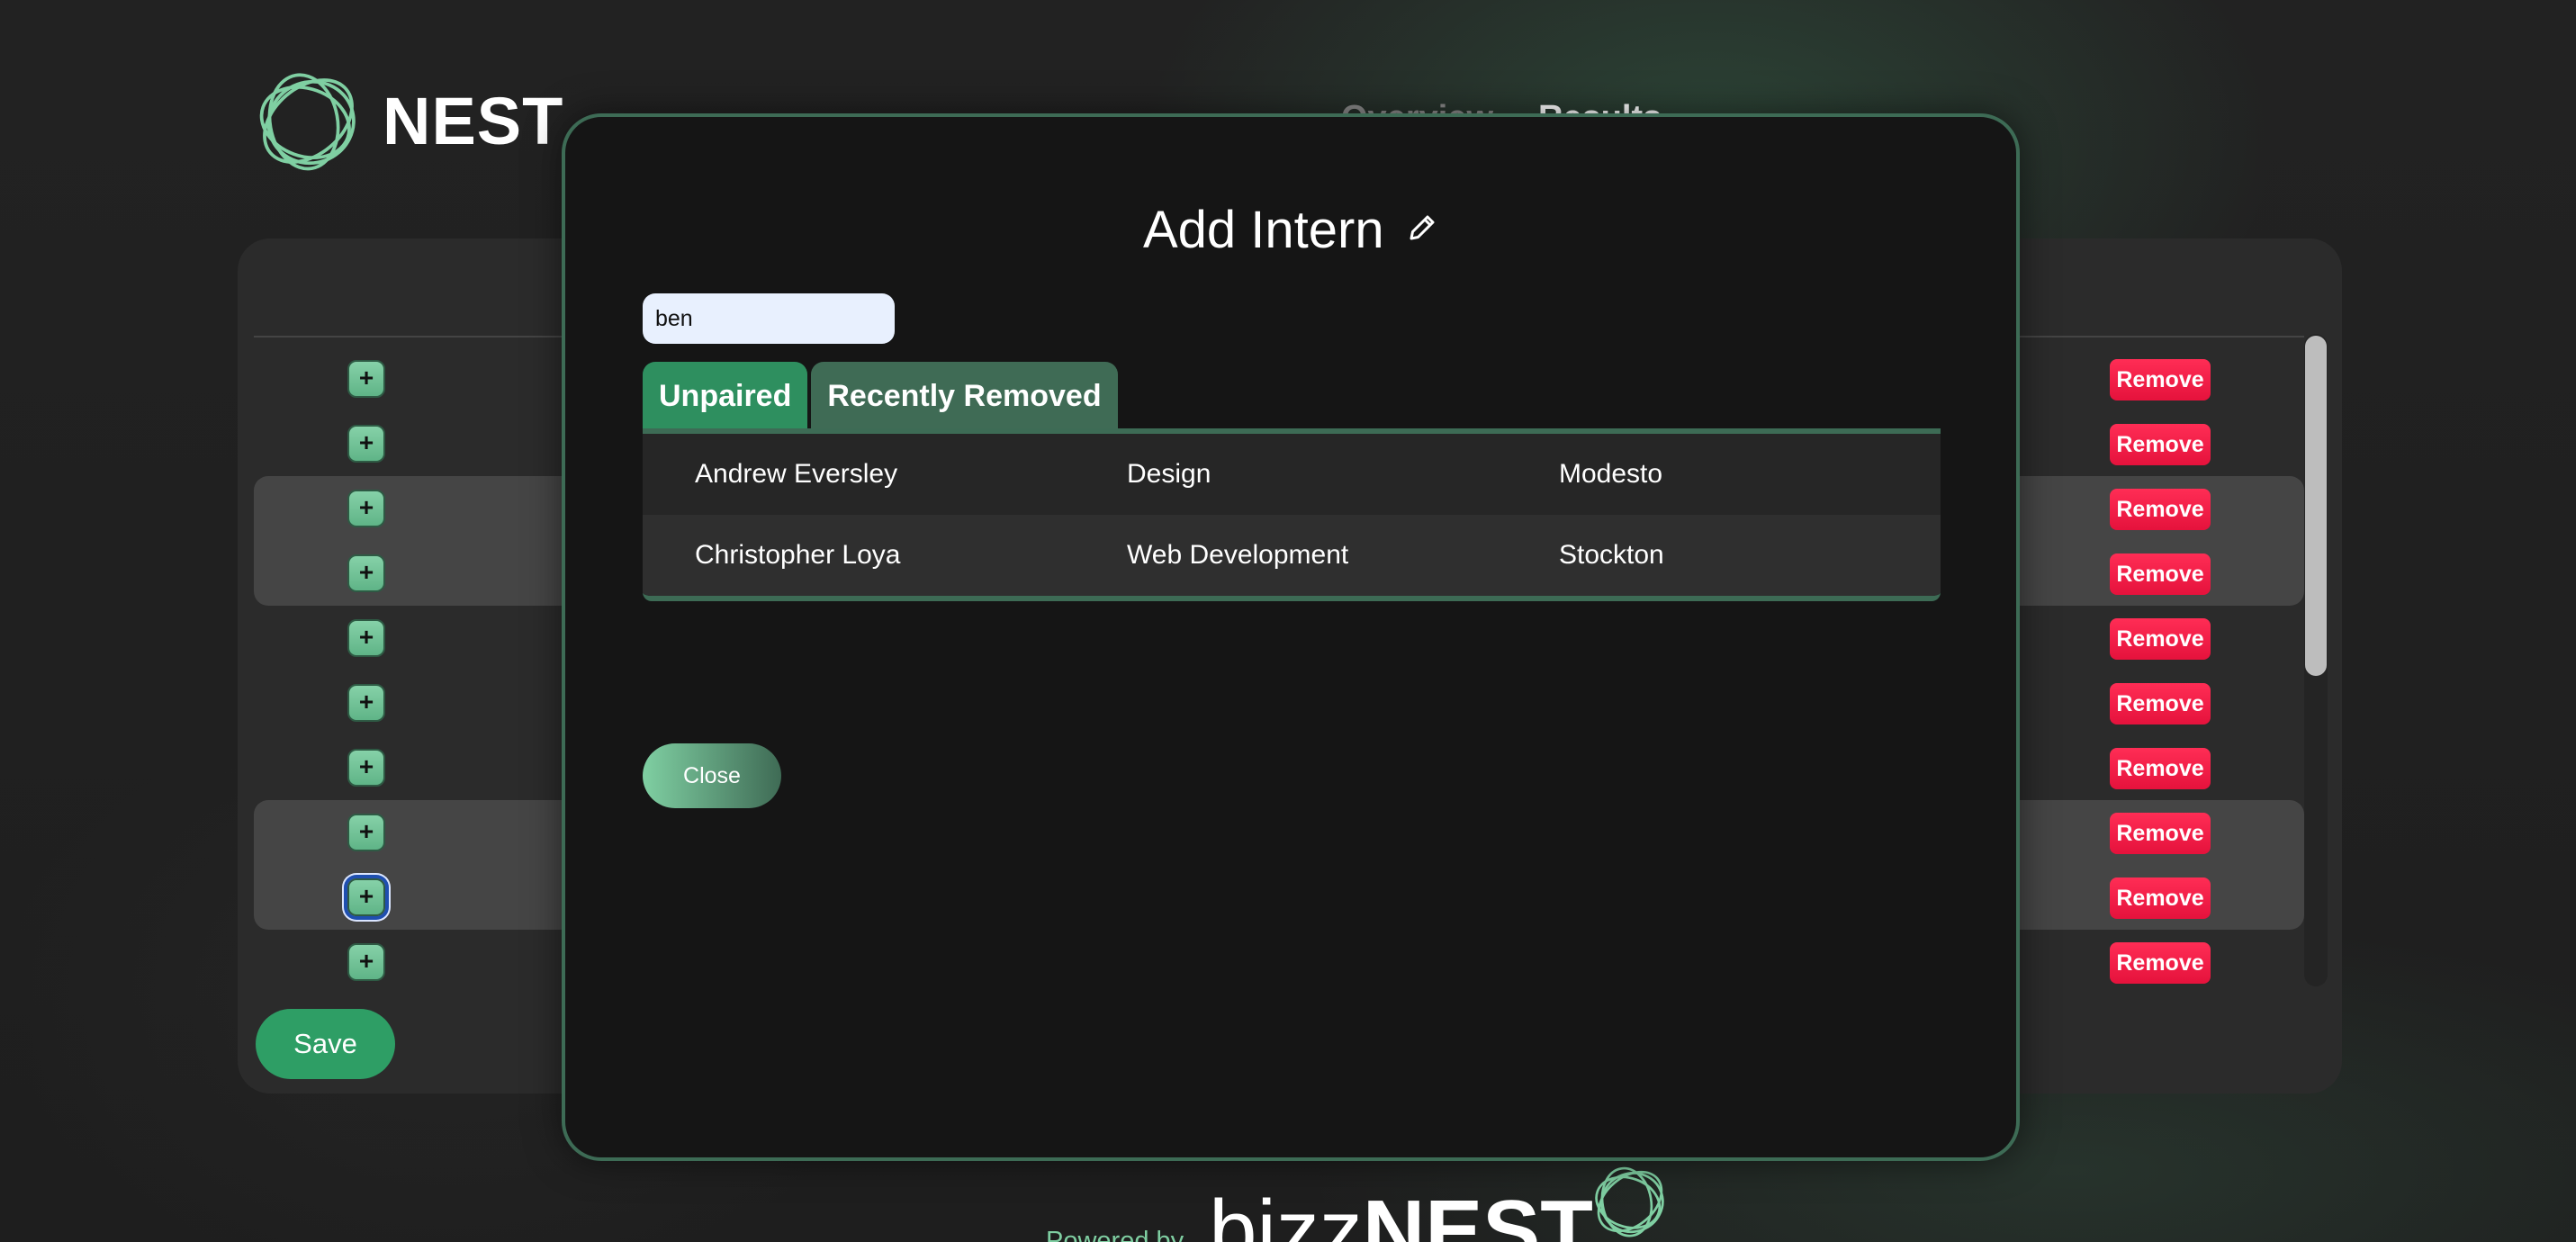 Image resolution: width=2576 pixels, height=1242 pixels. What do you see at coordinates (325, 1044) in the screenshot?
I see `save-button: Save` at bounding box center [325, 1044].